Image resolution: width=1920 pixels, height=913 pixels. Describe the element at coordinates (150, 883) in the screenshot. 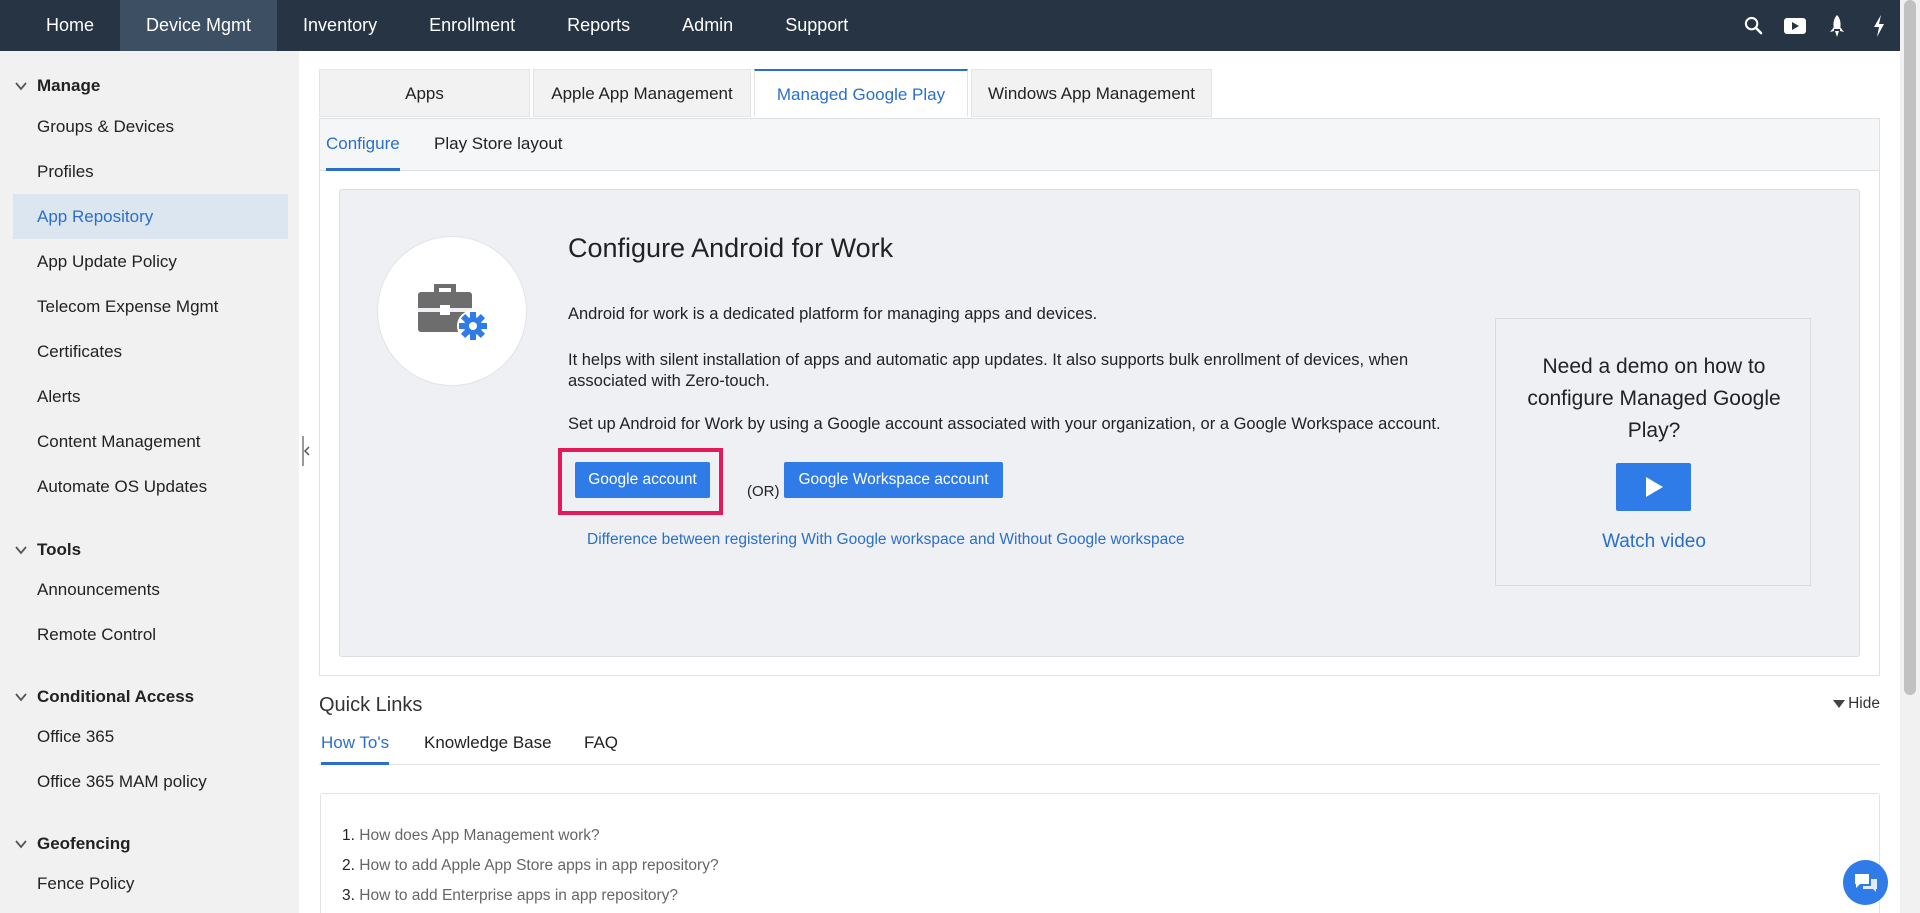

I see `sidebar-item-fence-policy: Fence Policy` at that location.